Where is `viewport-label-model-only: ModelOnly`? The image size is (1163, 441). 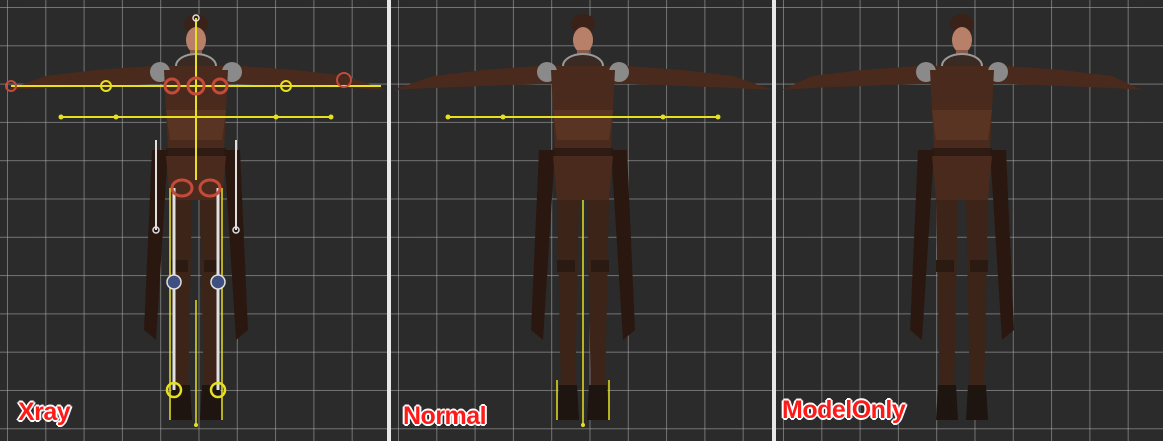
viewport-label-model-only: ModelOnly is located at coordinates (844, 410).